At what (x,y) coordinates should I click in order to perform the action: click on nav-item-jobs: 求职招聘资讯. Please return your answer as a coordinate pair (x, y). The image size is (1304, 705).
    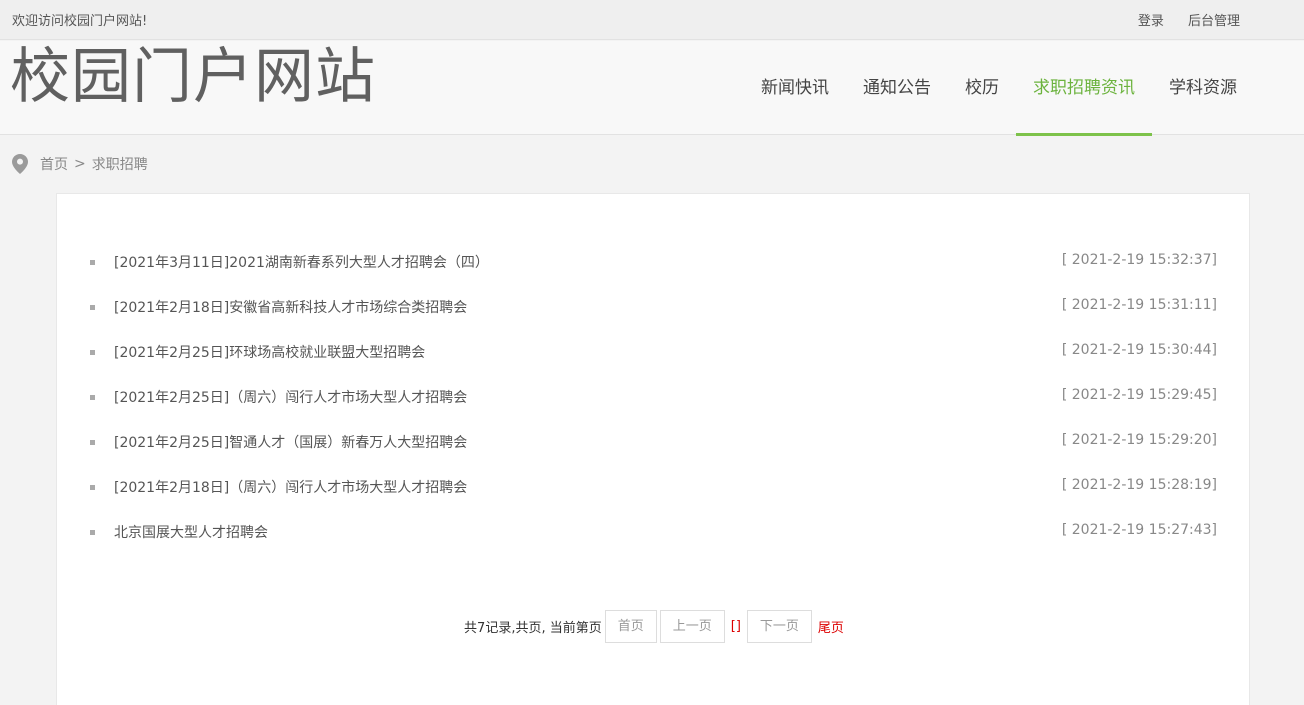
    Looking at the image, I should click on (1084, 88).